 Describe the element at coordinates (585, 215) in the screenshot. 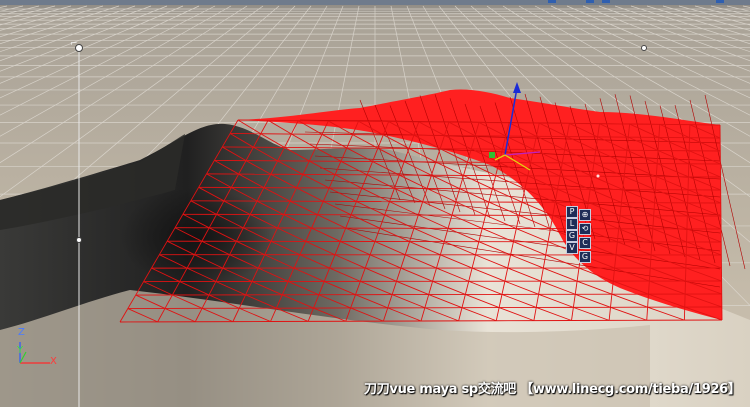

I see `view-button-move: ⊕` at that location.